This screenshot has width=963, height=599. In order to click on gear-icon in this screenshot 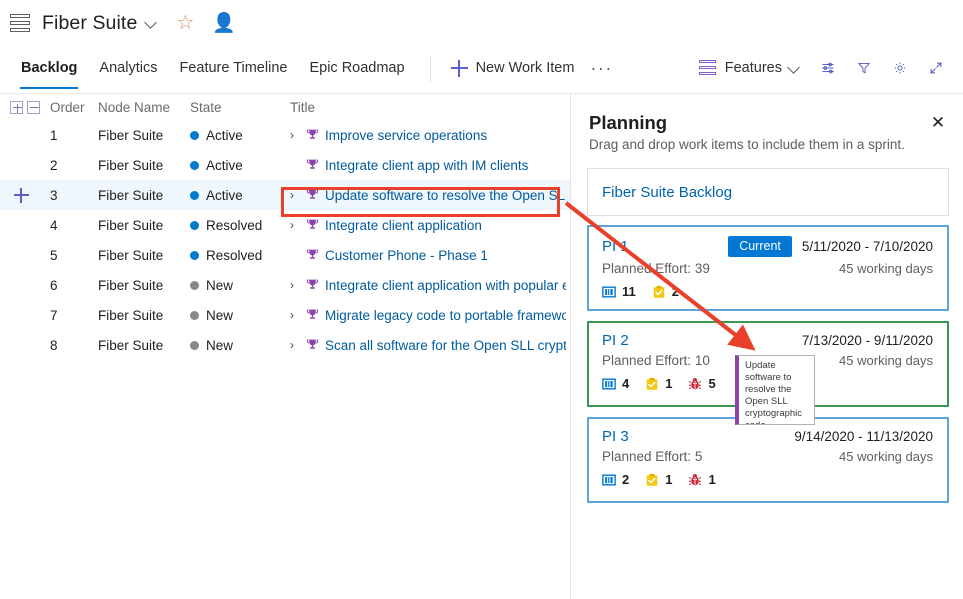, I will do `click(900, 68)`.